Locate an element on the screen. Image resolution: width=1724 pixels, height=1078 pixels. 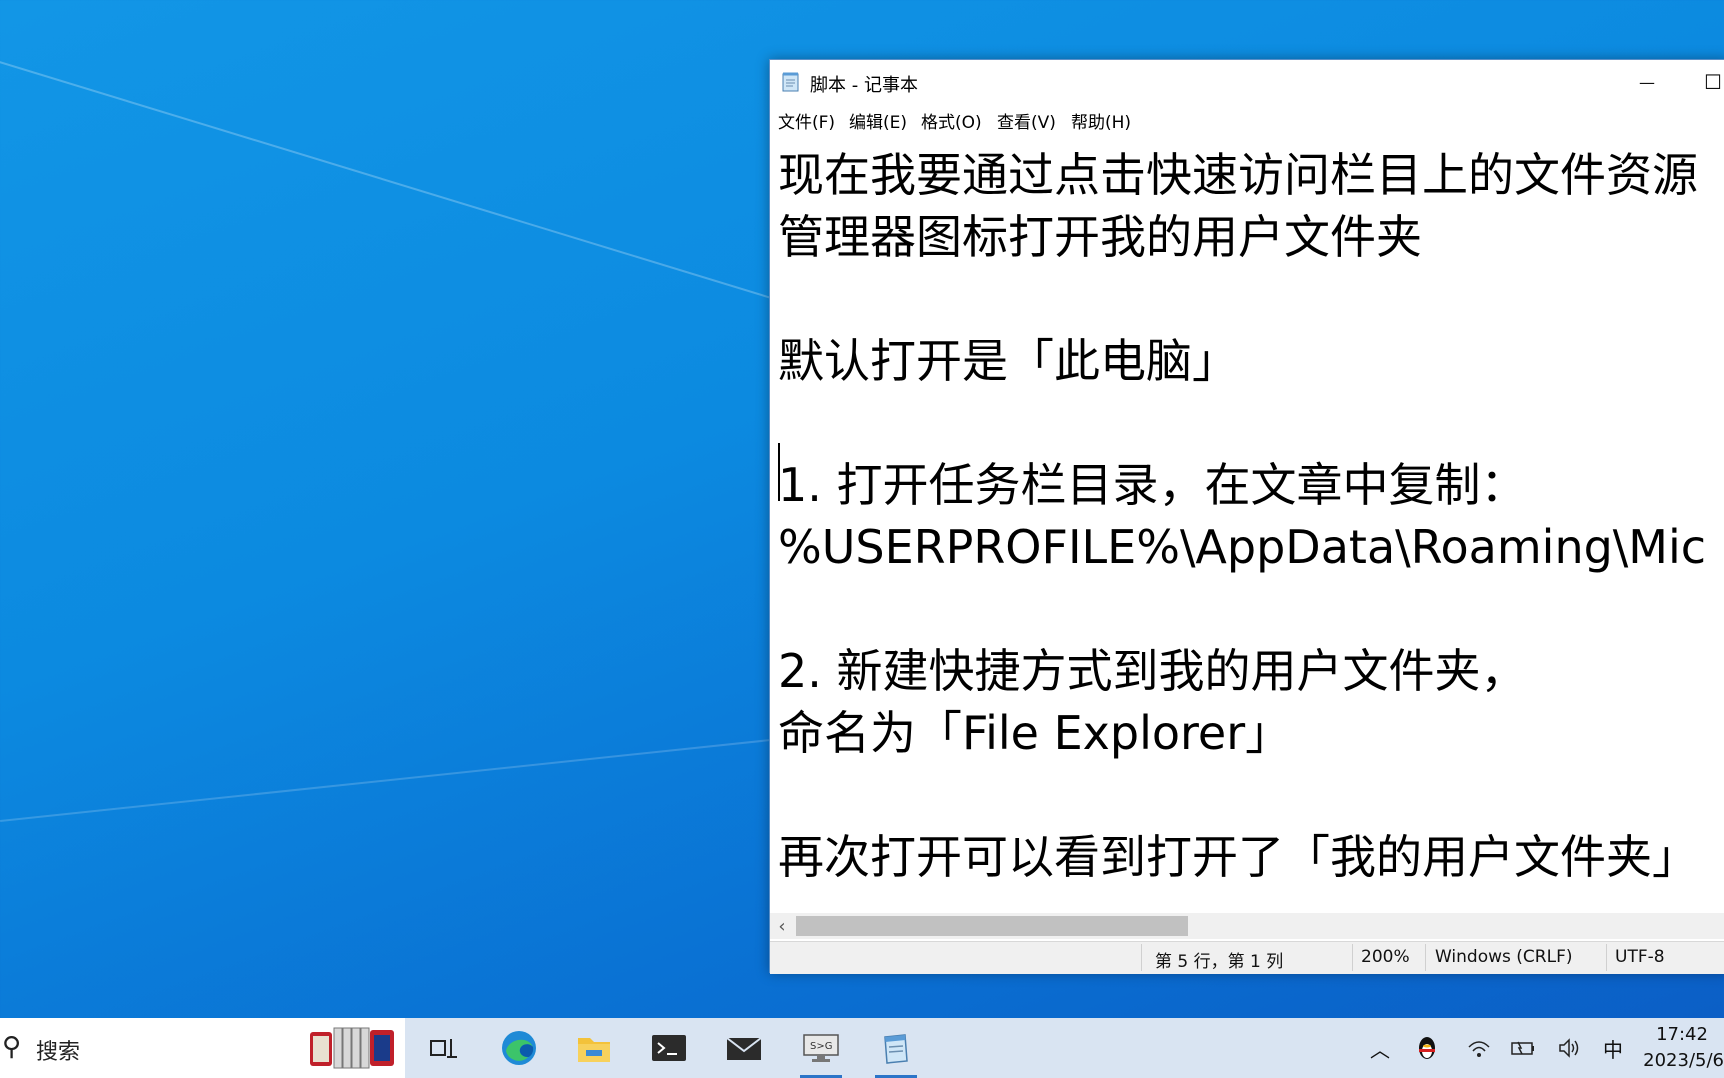
chevron-up-icon: ︿ is located at coordinates (1380, 1049).